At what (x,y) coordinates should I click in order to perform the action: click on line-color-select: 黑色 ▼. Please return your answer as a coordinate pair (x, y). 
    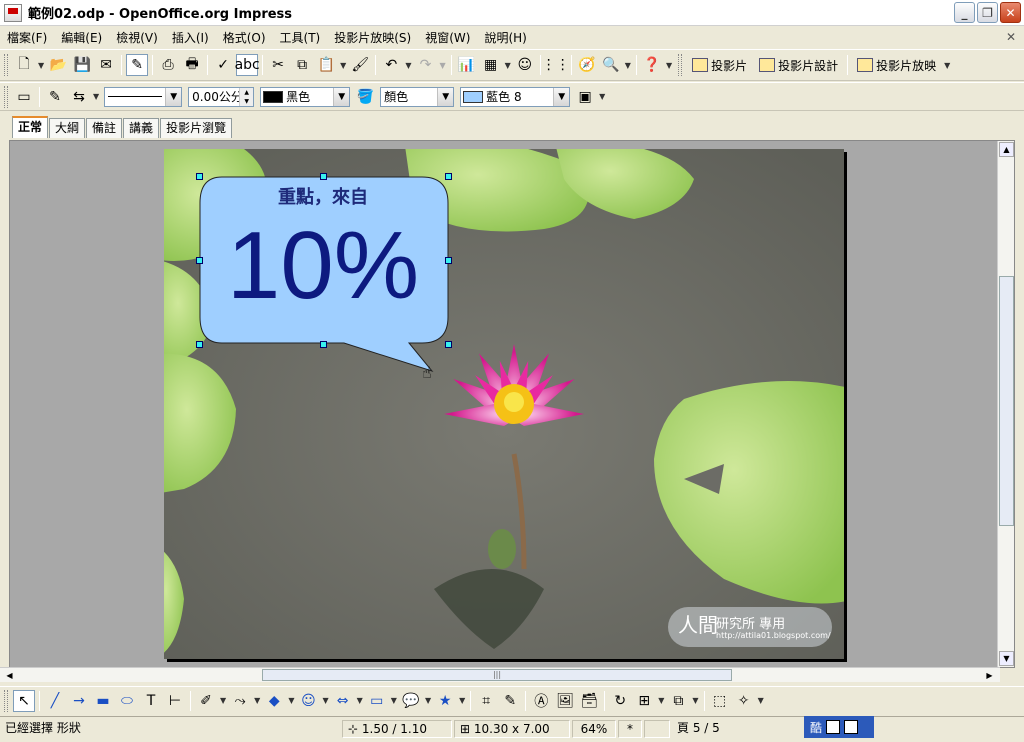
    Looking at the image, I should click on (305, 96).